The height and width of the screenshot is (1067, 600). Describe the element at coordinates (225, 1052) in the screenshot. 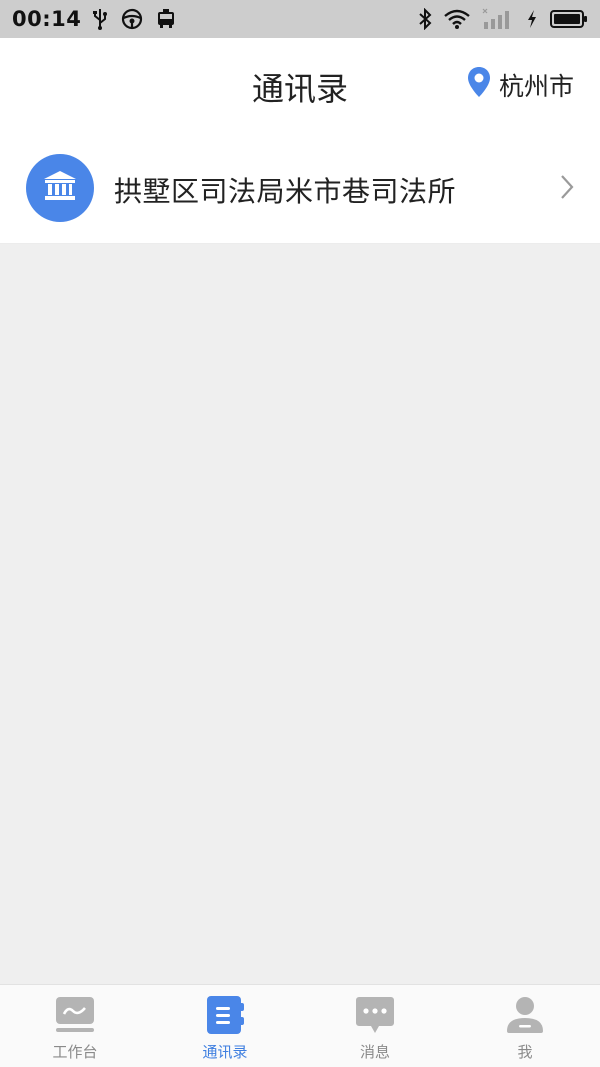

I see `tab-label-contacts: 通讯录` at that location.